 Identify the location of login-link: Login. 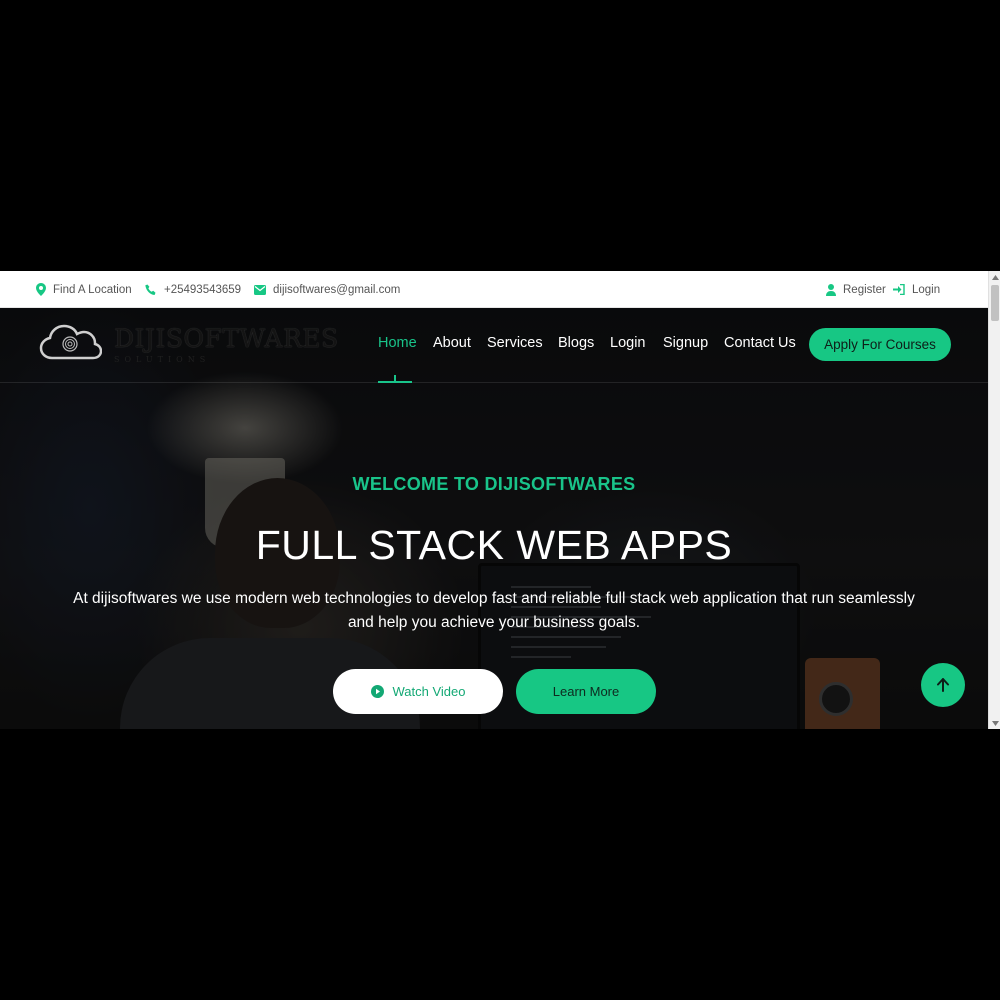
(916, 289).